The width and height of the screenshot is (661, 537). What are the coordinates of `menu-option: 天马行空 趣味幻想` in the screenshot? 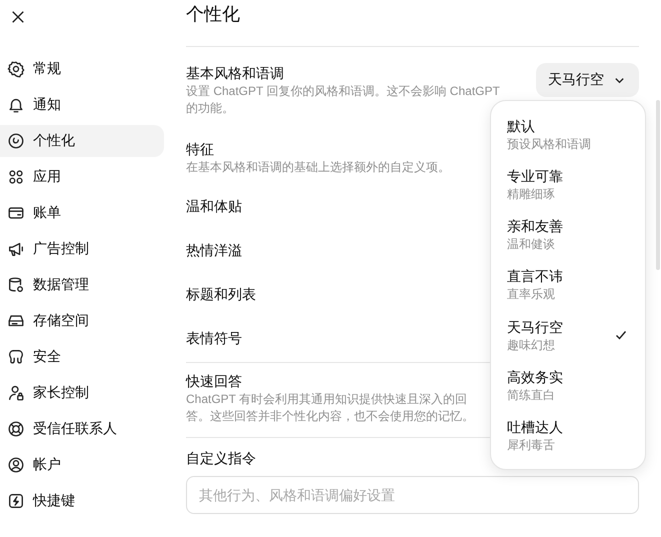 It's located at (568, 335).